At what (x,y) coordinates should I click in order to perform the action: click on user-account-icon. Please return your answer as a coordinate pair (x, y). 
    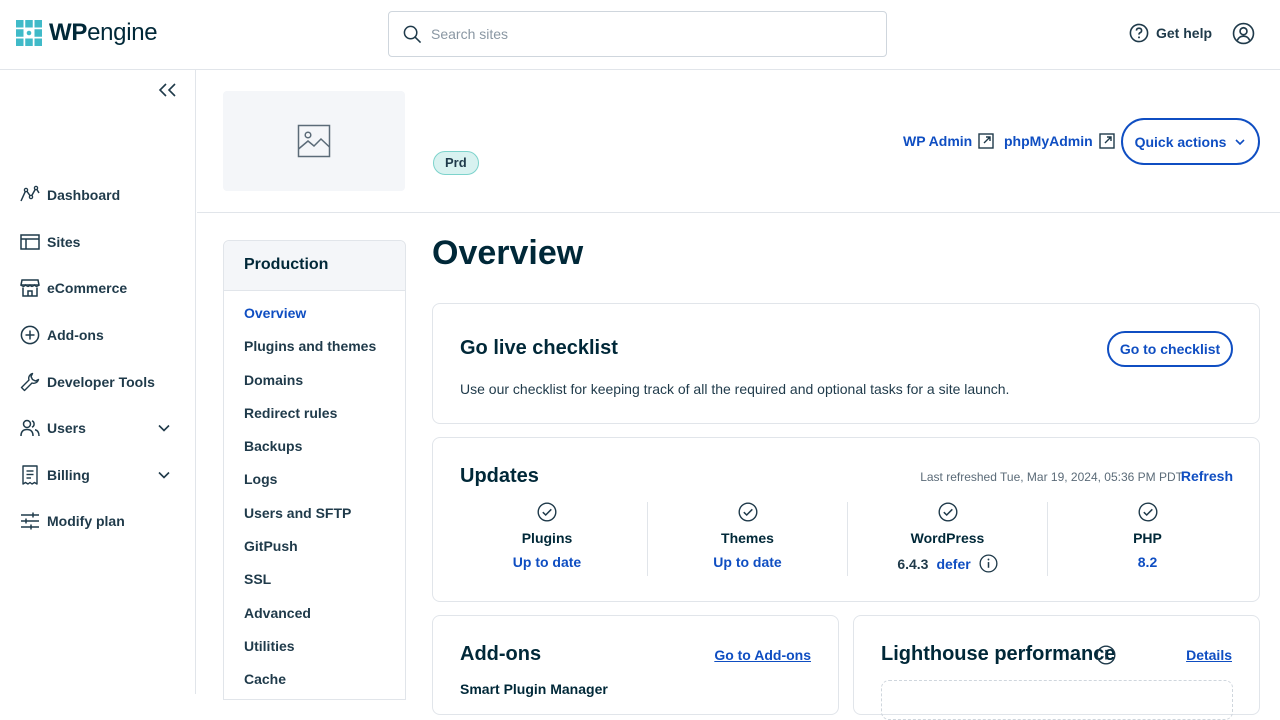
    Looking at the image, I should click on (1243, 33).